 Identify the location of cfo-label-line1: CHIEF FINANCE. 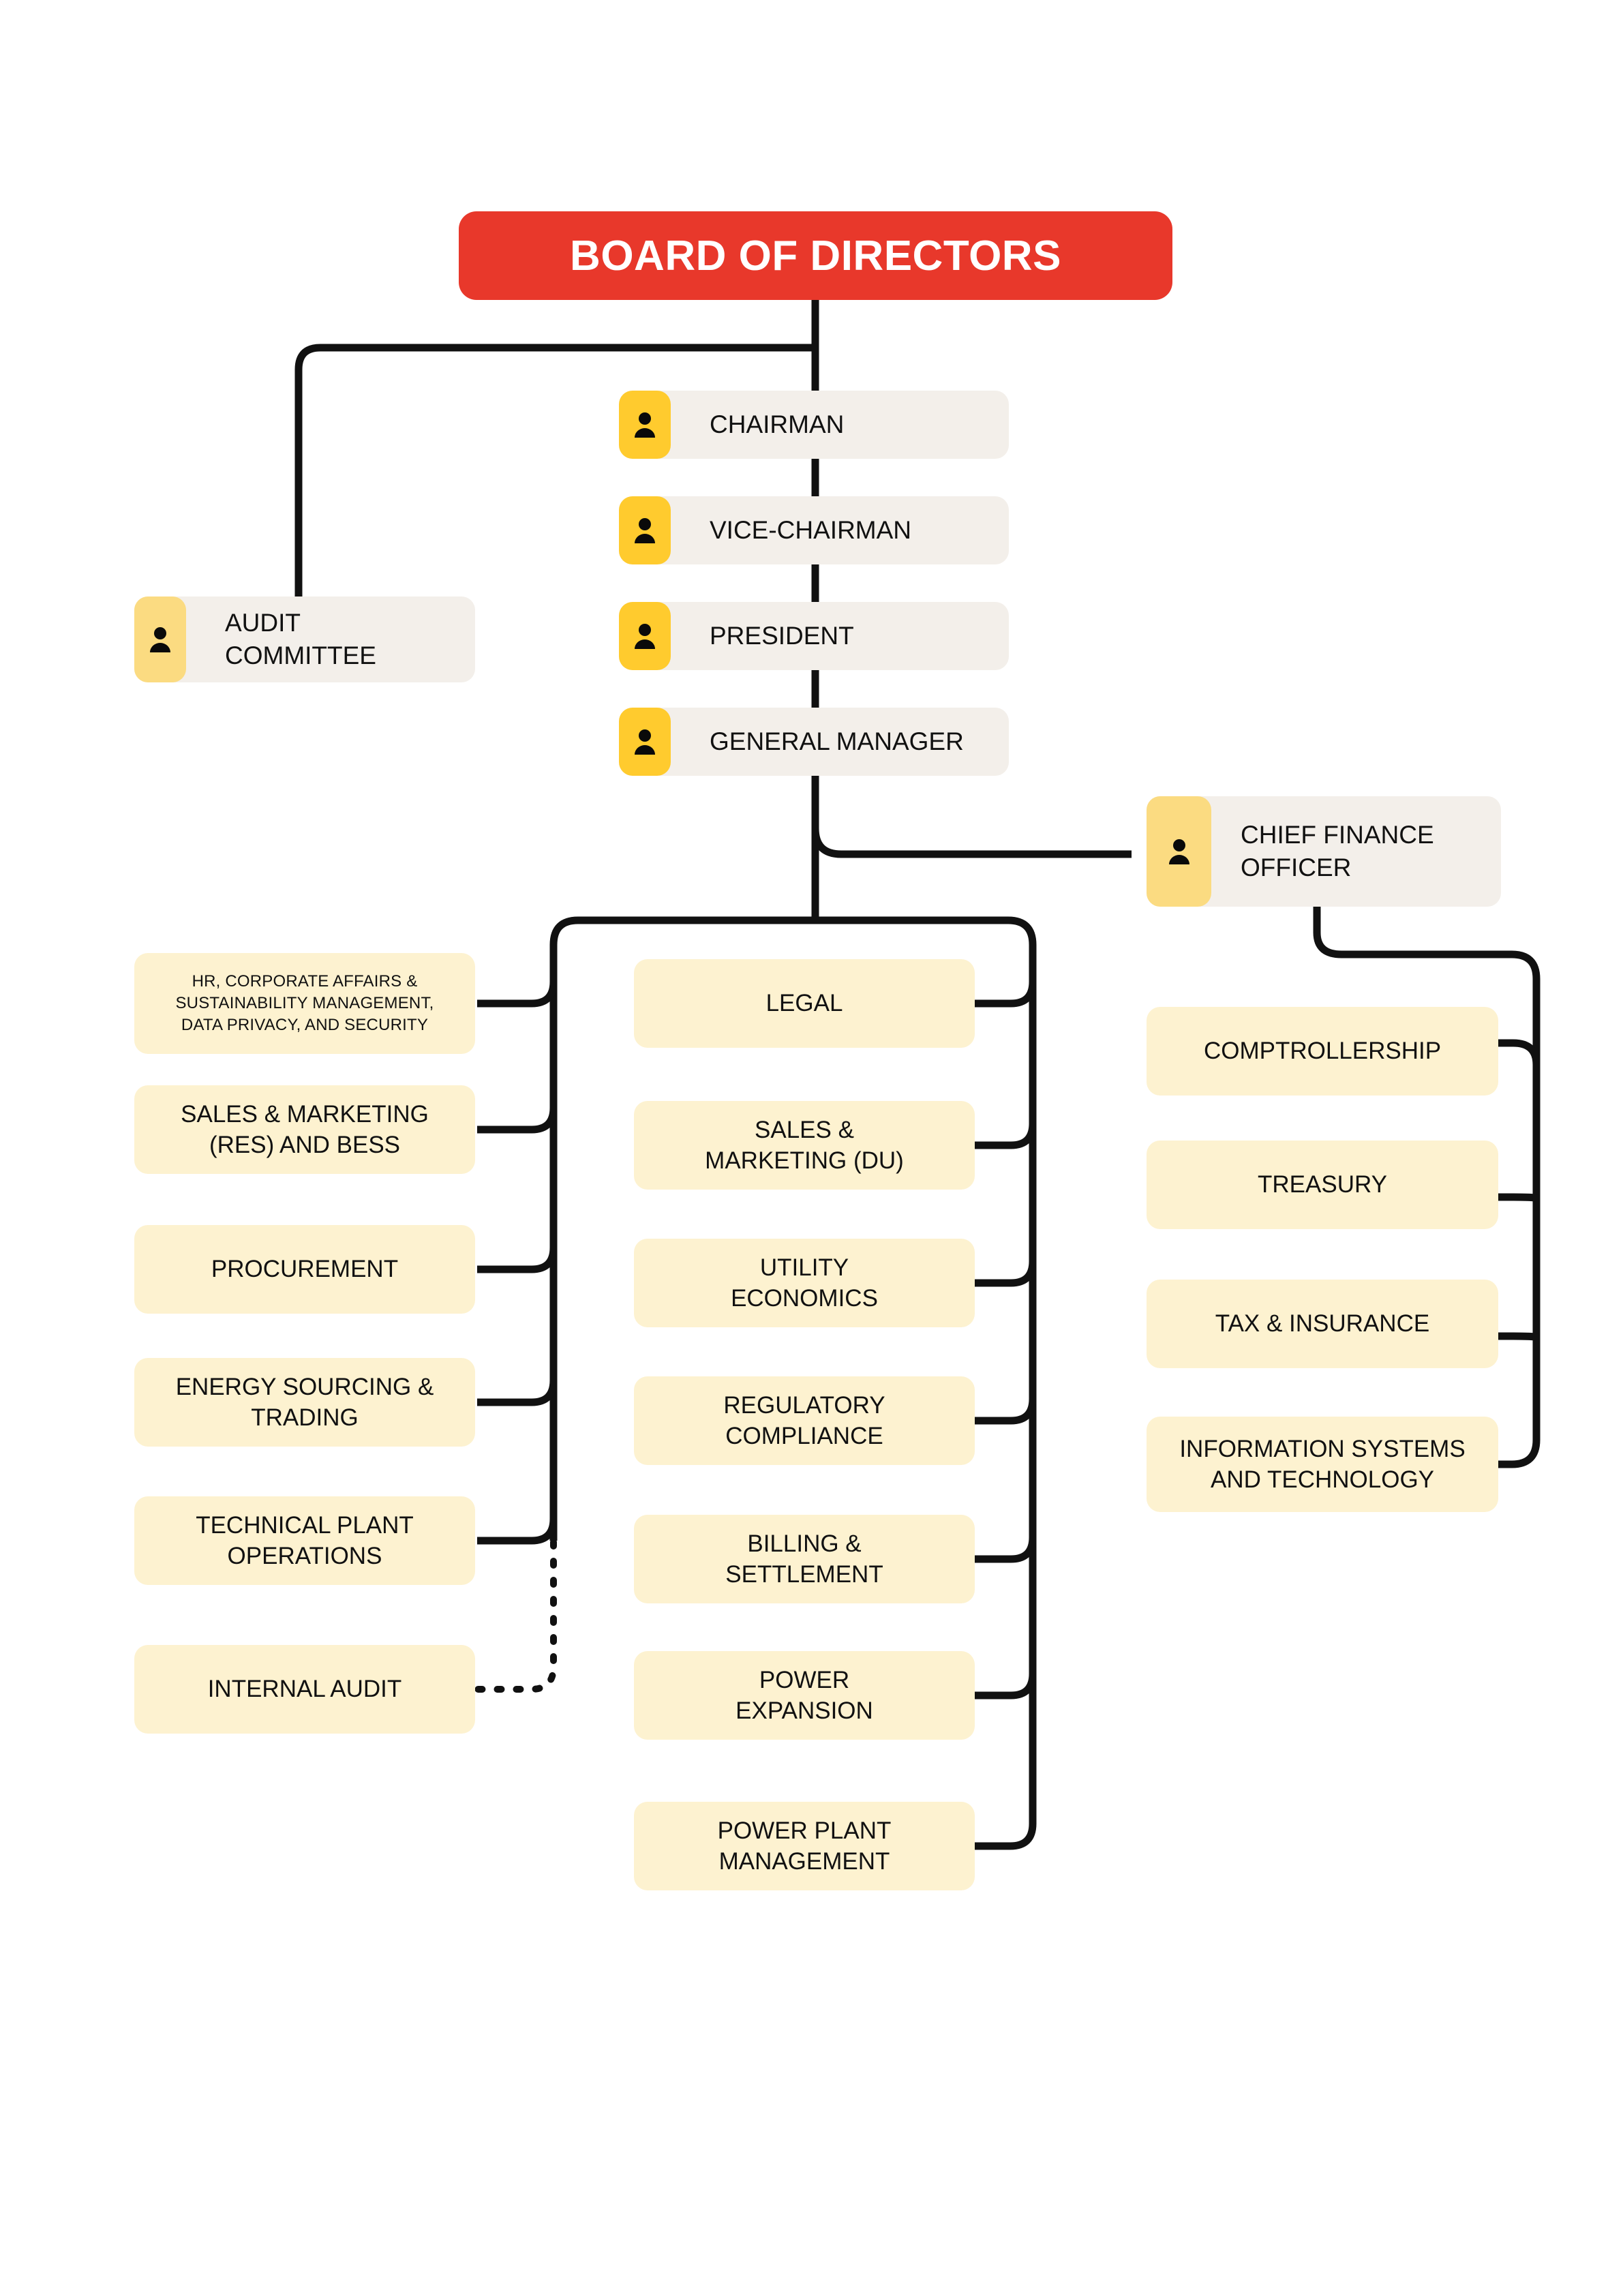
(1337, 834).